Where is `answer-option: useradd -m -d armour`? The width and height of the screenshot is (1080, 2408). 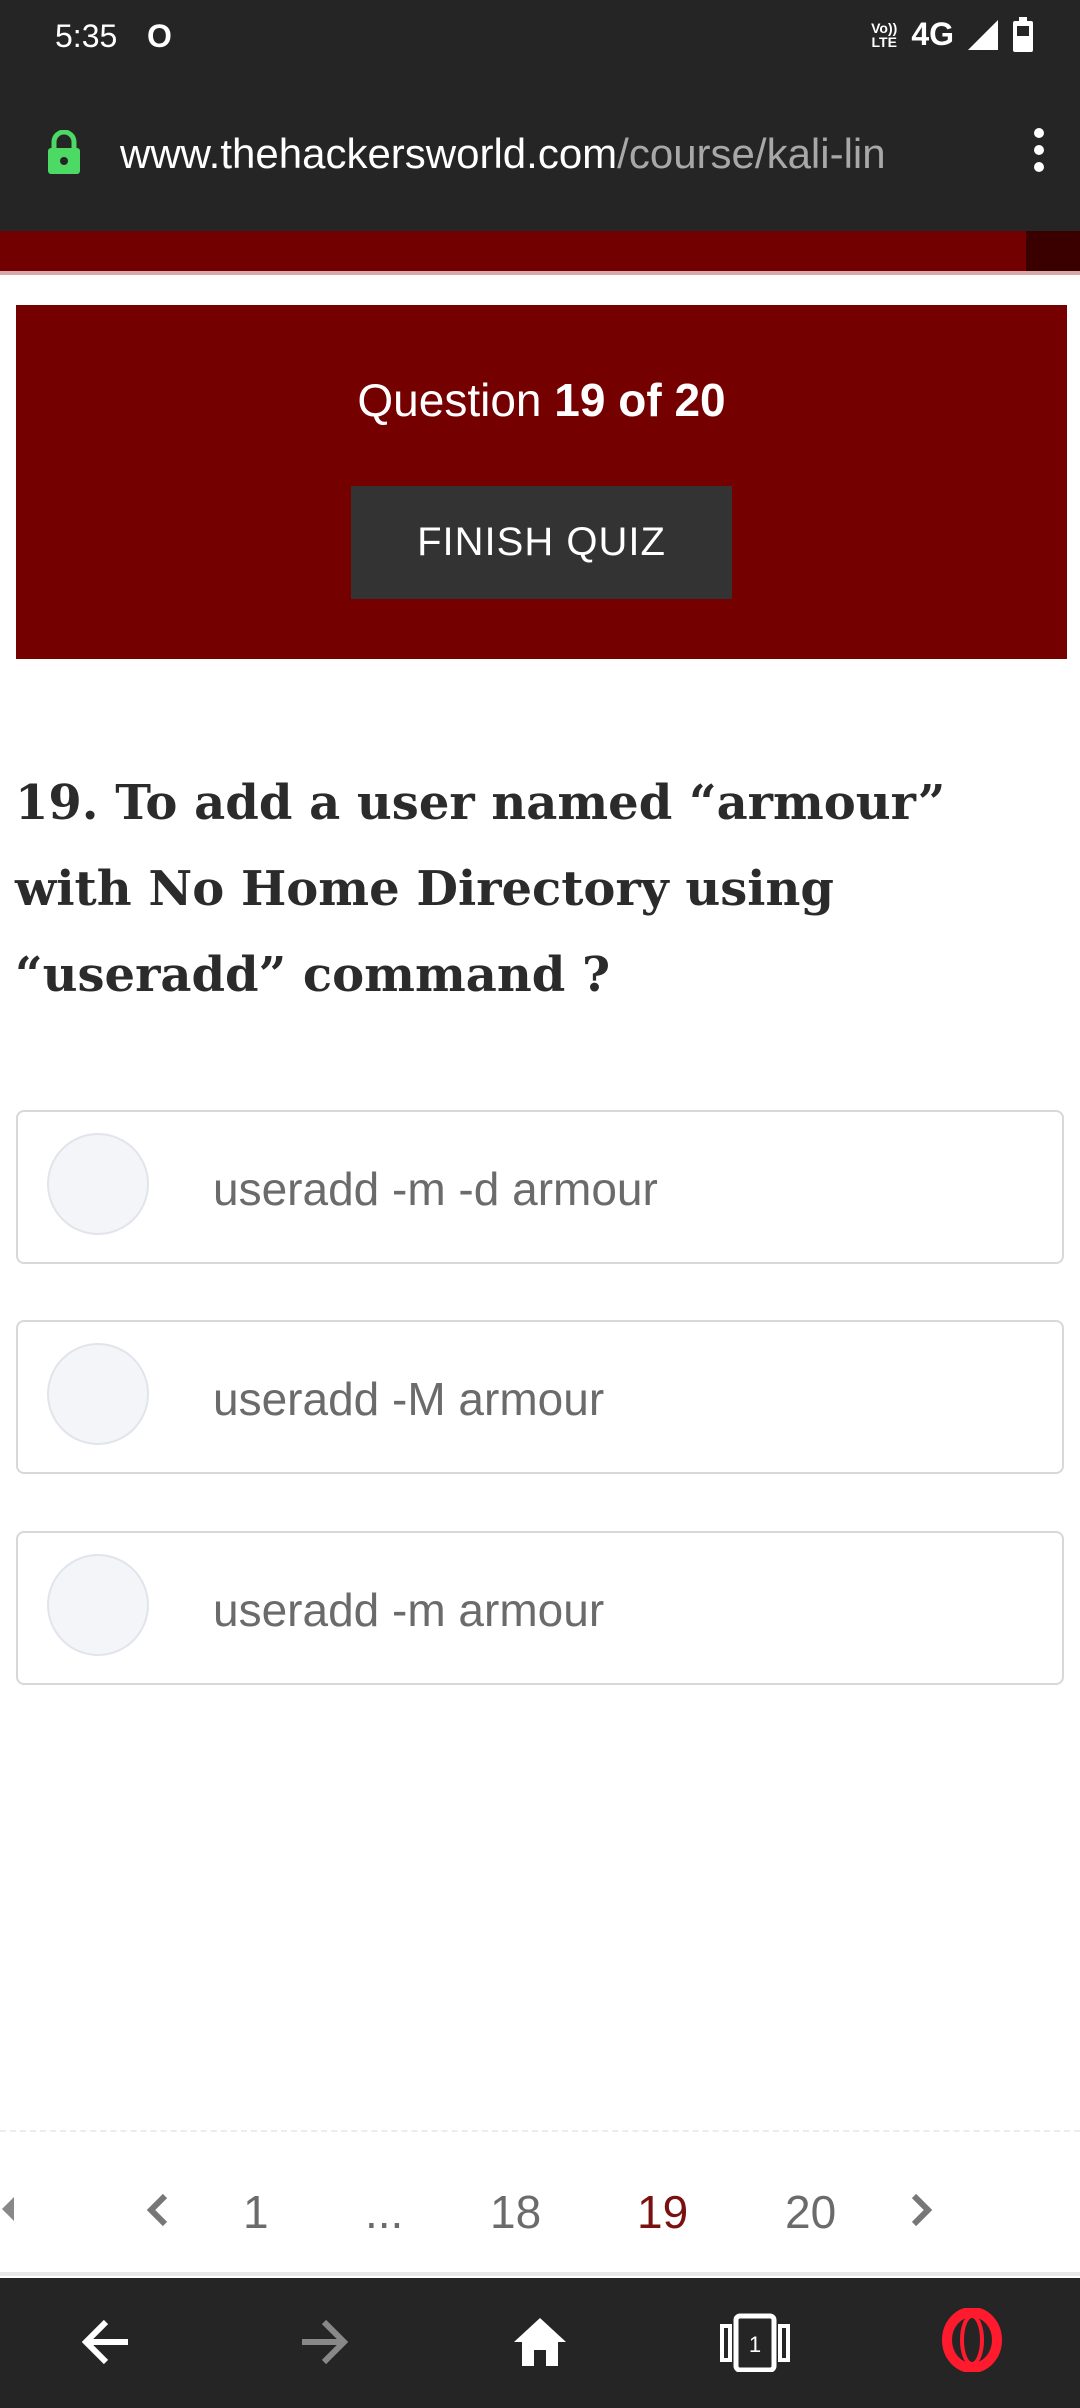
answer-option: useradd -m -d armour is located at coordinates (540, 1187).